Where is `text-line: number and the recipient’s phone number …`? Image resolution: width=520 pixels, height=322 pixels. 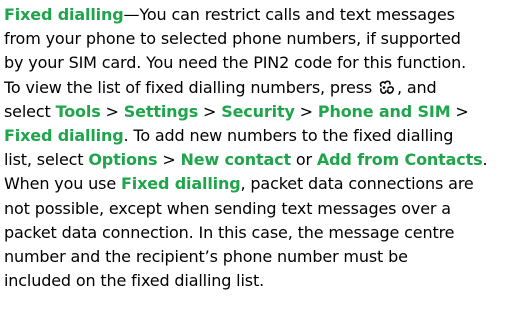 text-line: number and the recipient’s phone number … is located at coordinates (256, 257).